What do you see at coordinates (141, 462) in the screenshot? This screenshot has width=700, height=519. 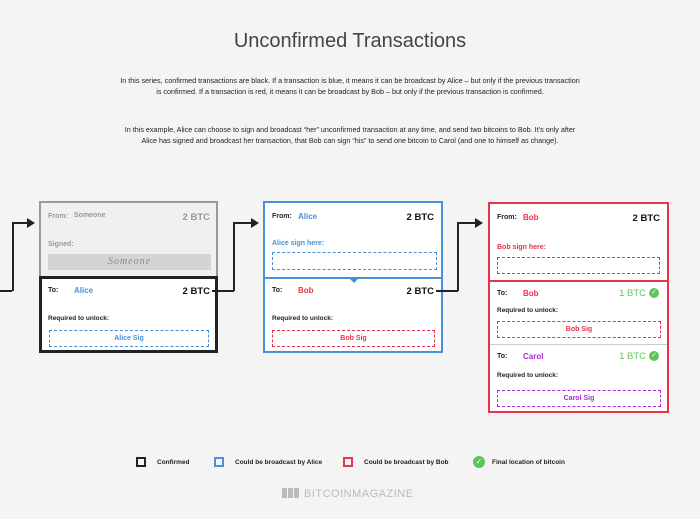 I see `legend-confirmed-swatch` at bounding box center [141, 462].